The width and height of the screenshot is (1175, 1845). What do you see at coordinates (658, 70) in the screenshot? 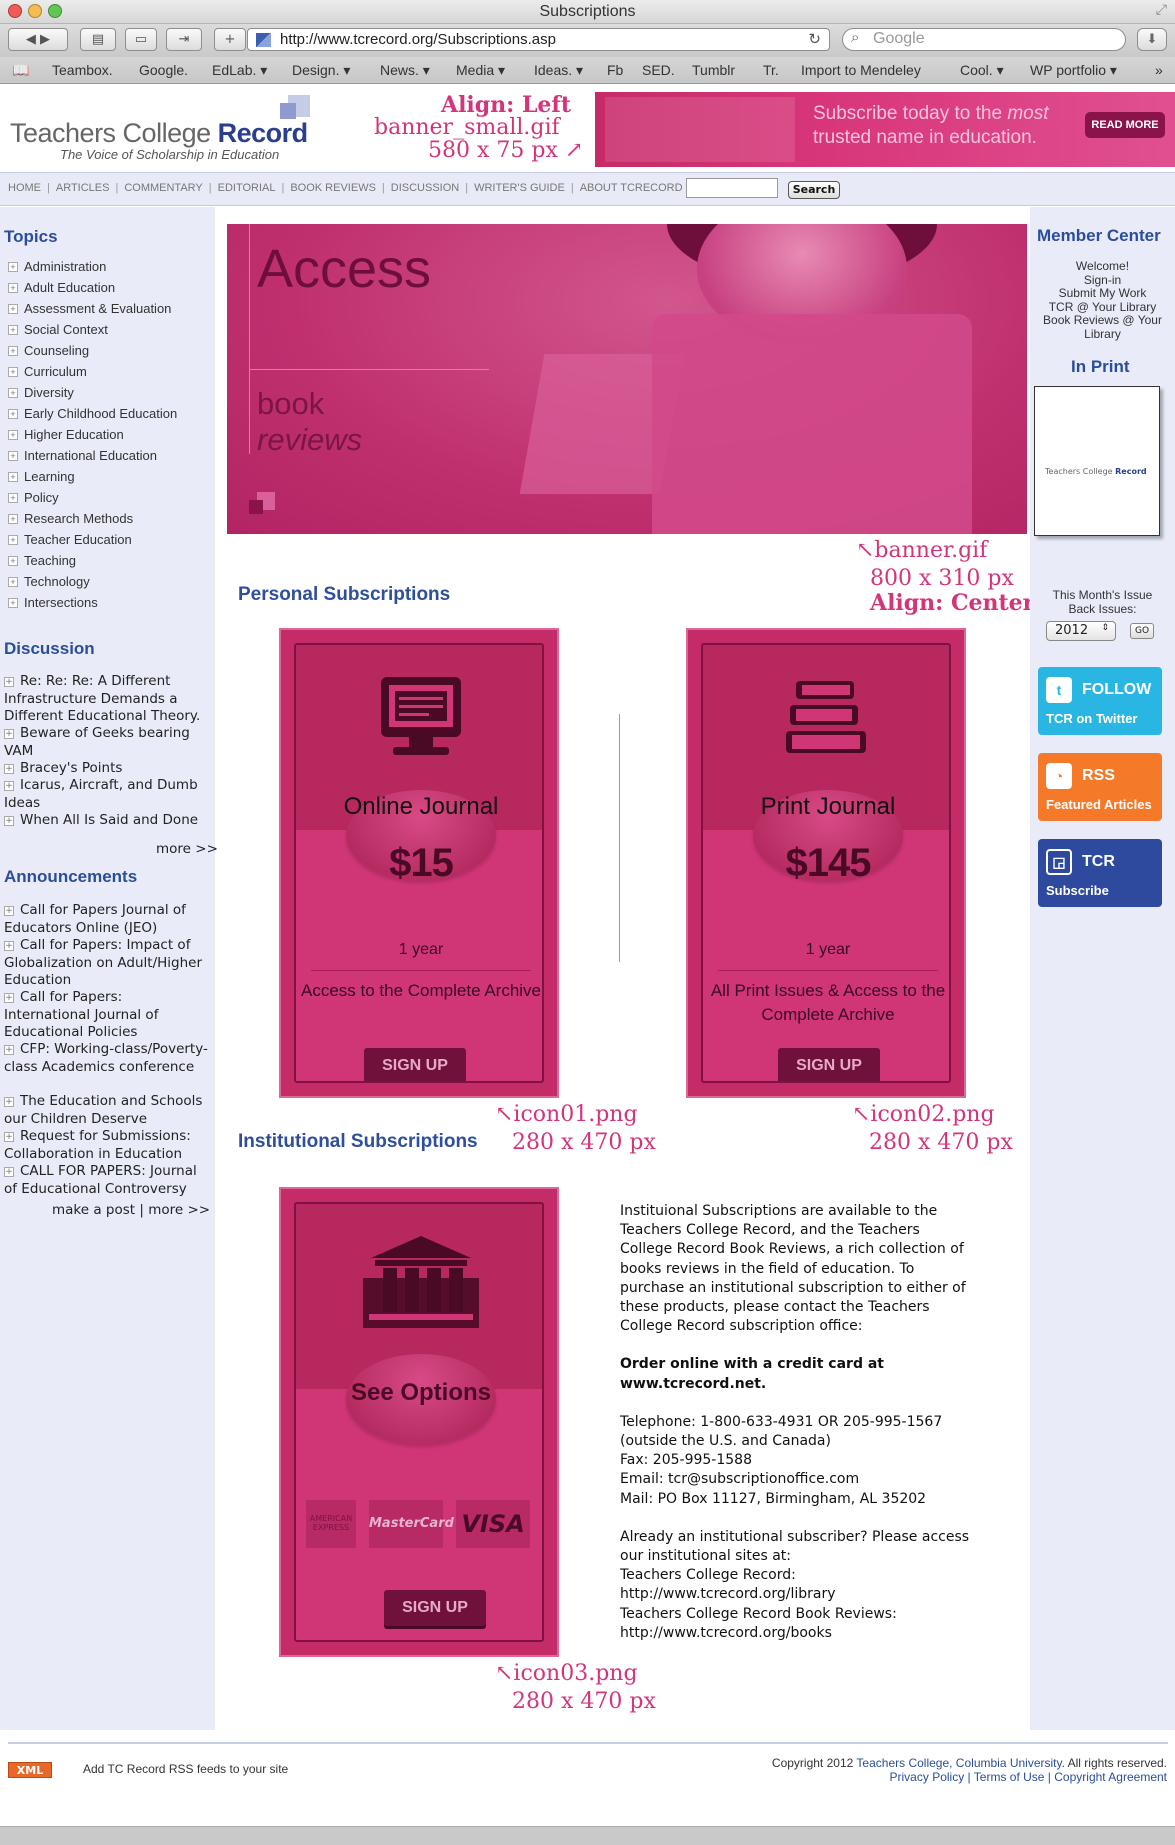
I see `bookmark-item: SED.` at bounding box center [658, 70].